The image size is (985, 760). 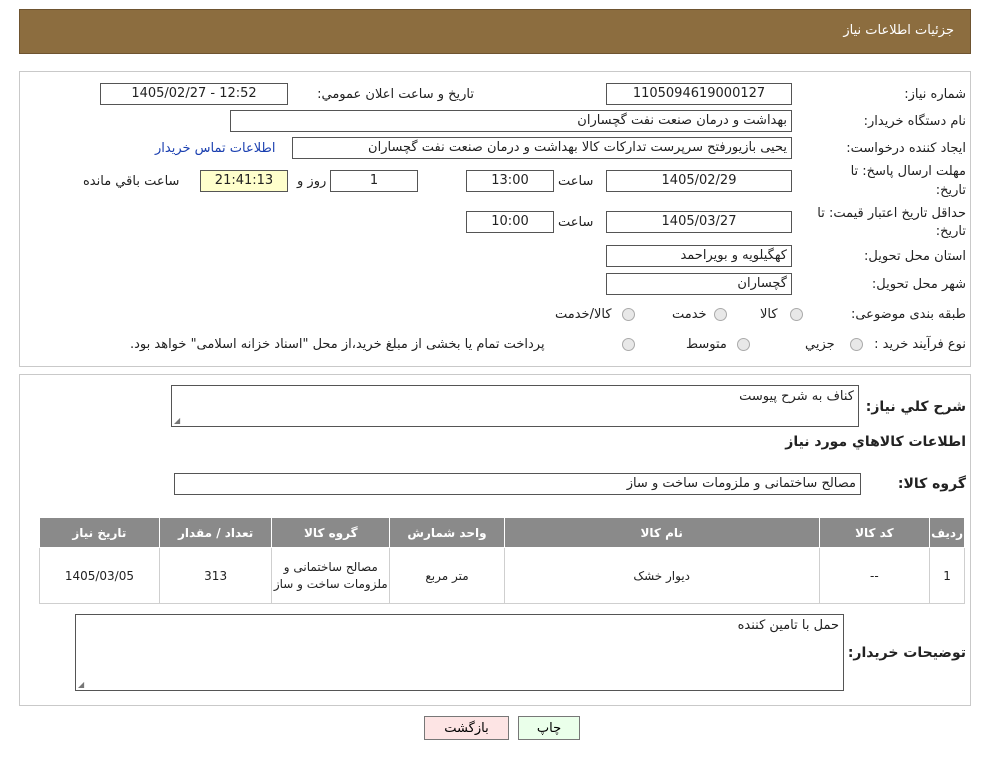 What do you see at coordinates (699, 222) in the screenshot?
I see `validity-date-field: 1405/03/27` at bounding box center [699, 222].